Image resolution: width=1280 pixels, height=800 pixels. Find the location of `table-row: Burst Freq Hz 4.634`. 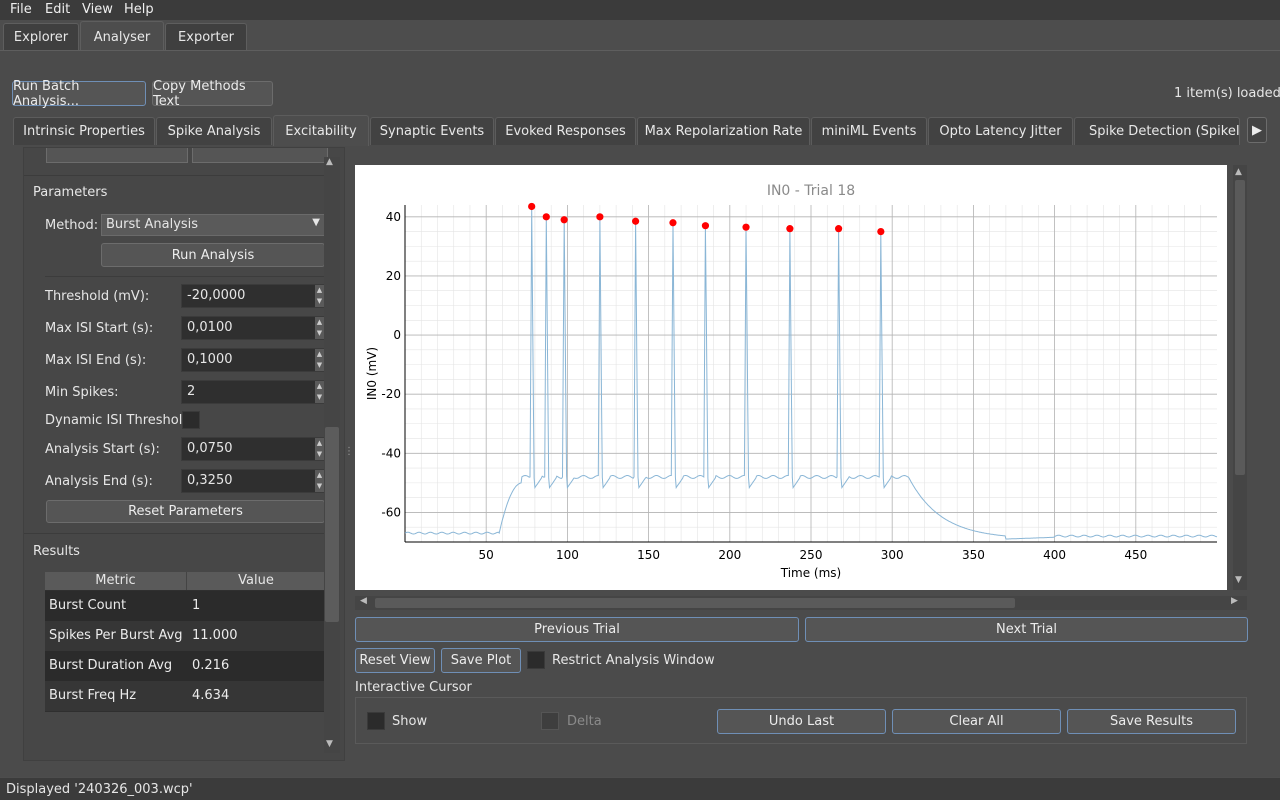

table-row: Burst Freq Hz 4.634 is located at coordinates (185, 696).